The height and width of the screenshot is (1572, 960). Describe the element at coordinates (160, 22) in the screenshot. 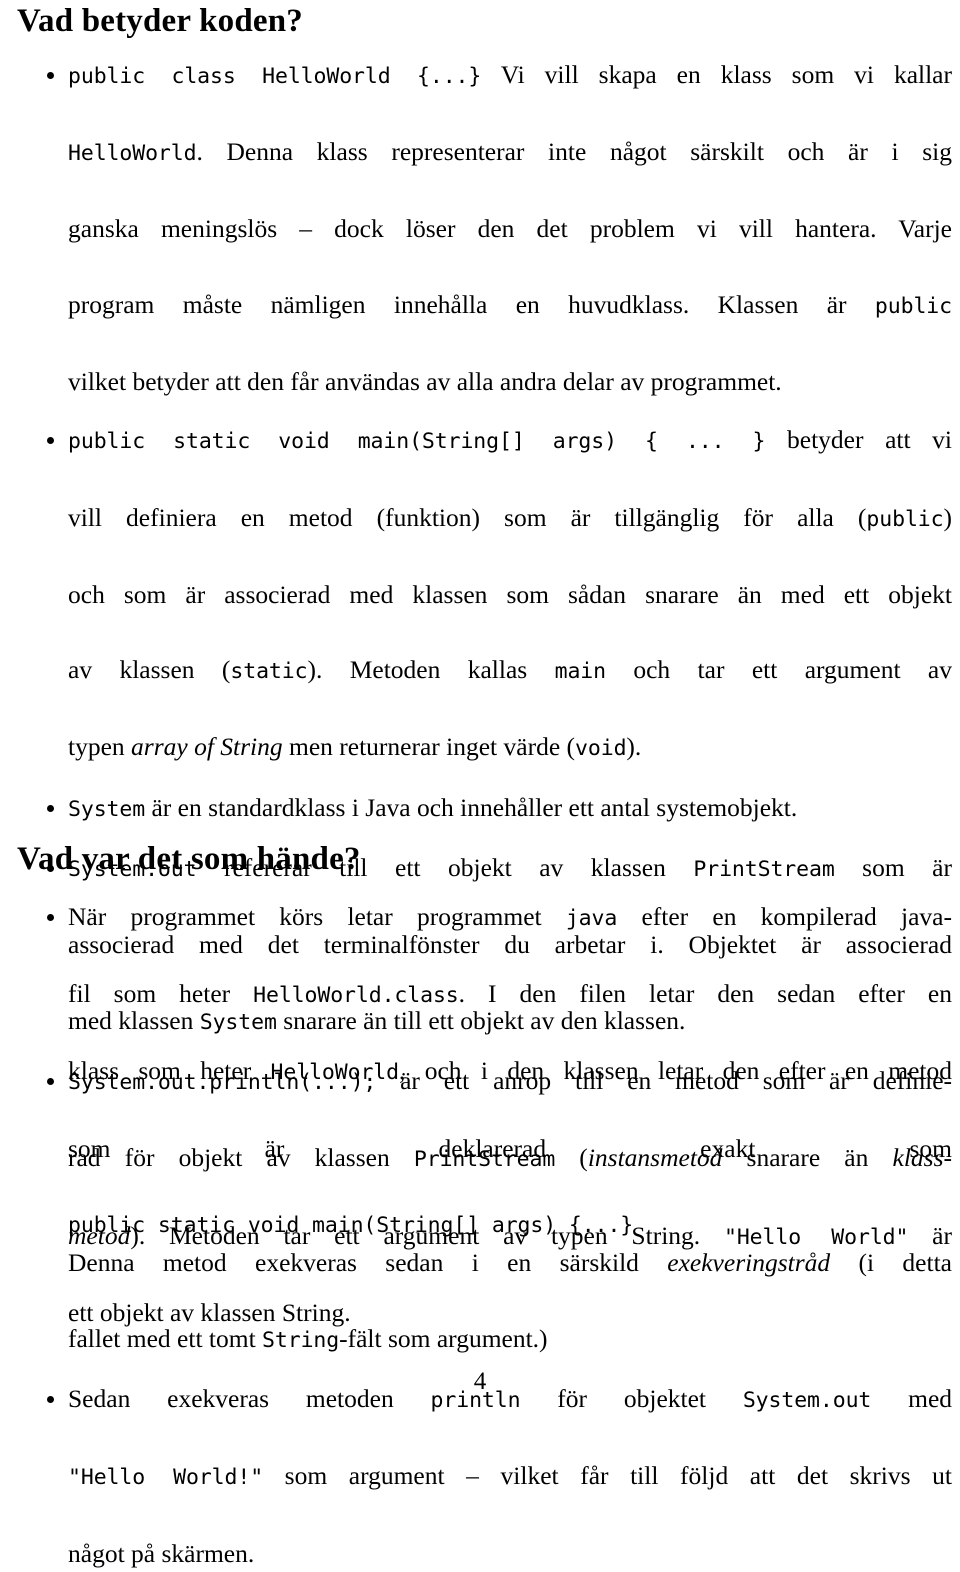

I see `page-title-vad-betyder-koden: Vad betyder koden?` at that location.